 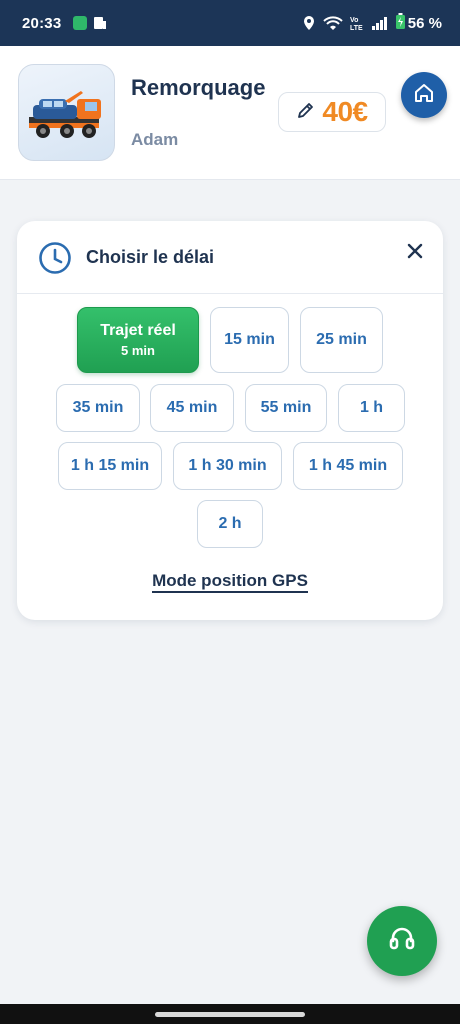 What do you see at coordinates (356, 28) in the screenshot?
I see `svg-text: LTE` at bounding box center [356, 28].